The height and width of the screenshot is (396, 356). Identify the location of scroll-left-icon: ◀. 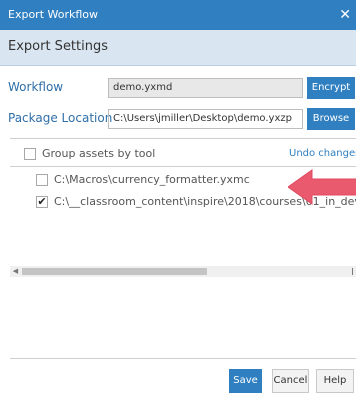
(15, 271).